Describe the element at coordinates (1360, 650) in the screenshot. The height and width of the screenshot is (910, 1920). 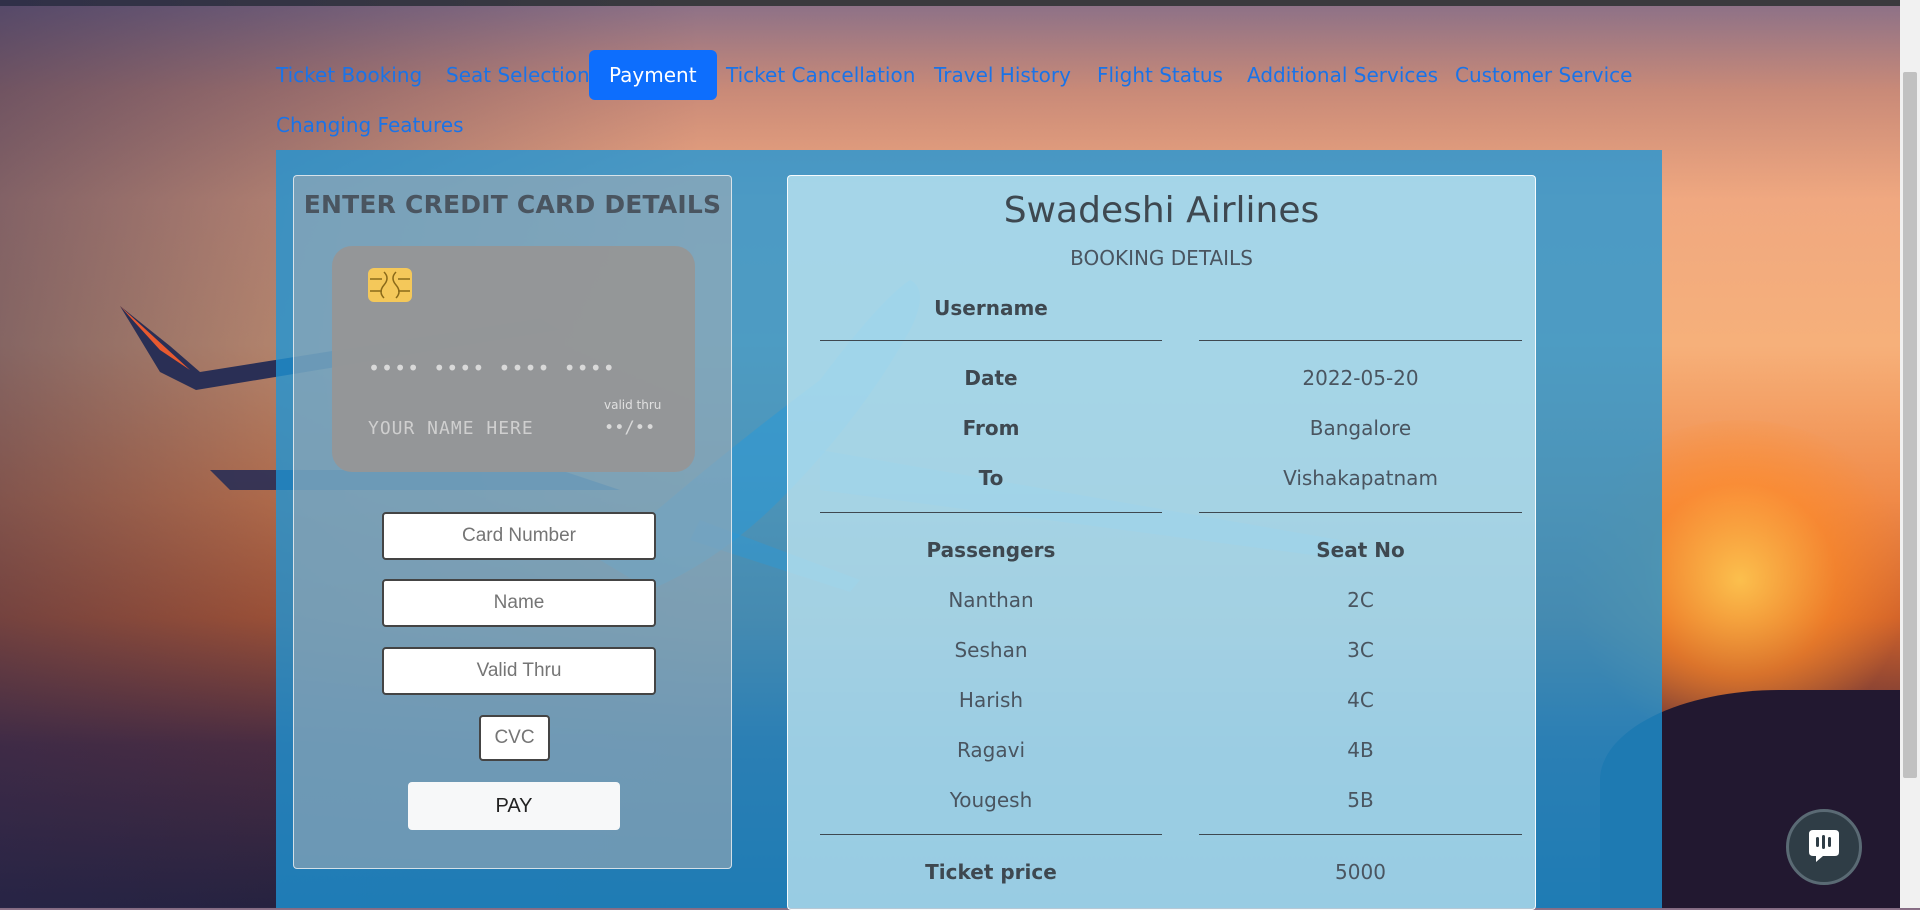
I see `passenger-seat: 3C` at that location.